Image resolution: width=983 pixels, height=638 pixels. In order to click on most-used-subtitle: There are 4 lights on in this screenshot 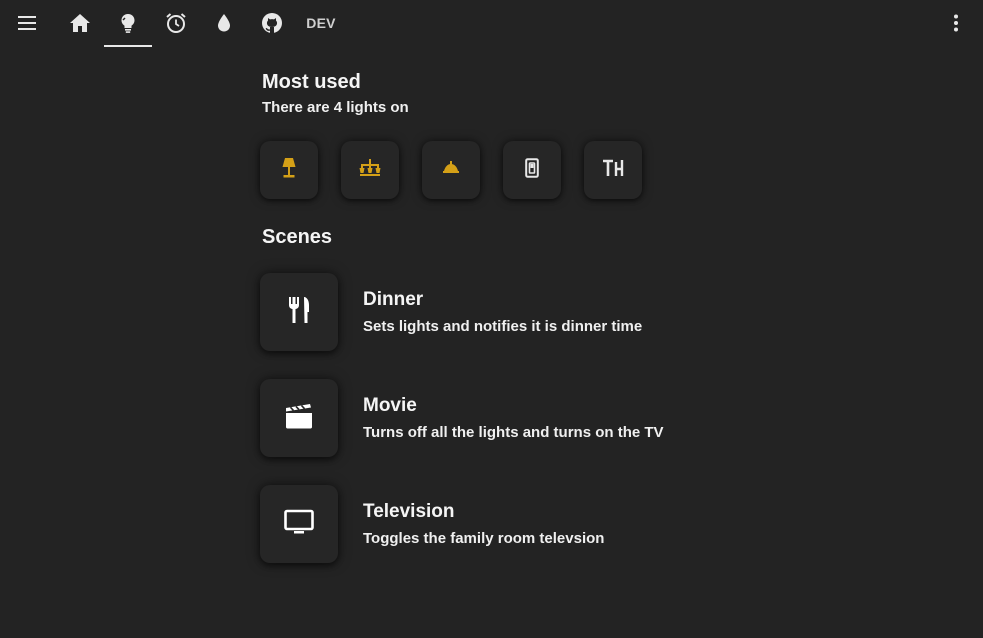, I will do `click(335, 107)`.